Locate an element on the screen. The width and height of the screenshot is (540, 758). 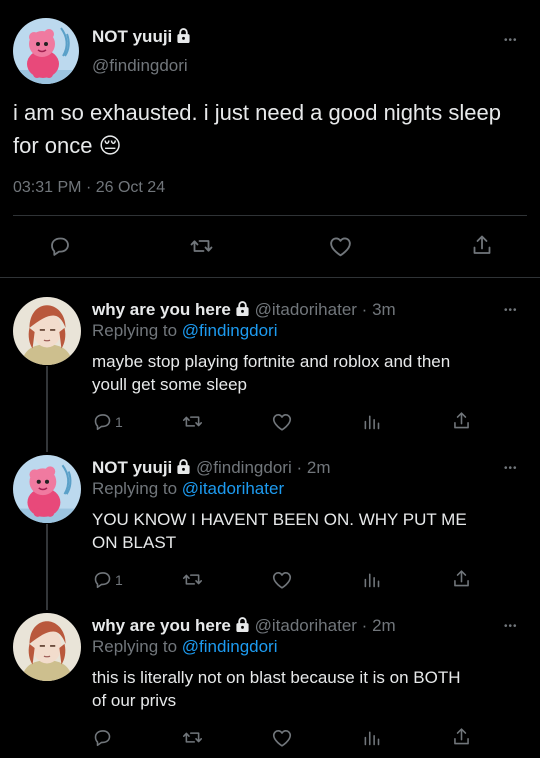
reply-text-line: YOU KNOW I HAVENT BEEN ON. WHY PUT ME is located at coordinates (279, 519).